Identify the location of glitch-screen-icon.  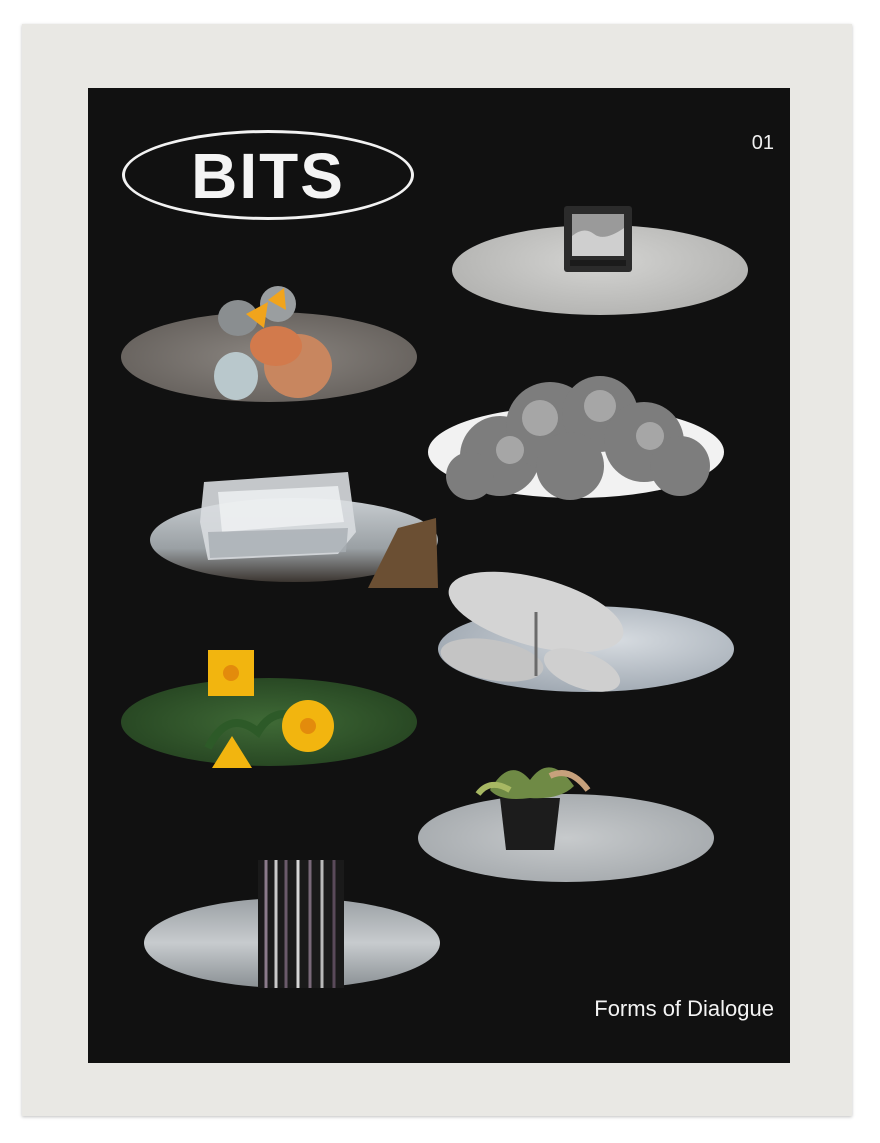
(301, 924).